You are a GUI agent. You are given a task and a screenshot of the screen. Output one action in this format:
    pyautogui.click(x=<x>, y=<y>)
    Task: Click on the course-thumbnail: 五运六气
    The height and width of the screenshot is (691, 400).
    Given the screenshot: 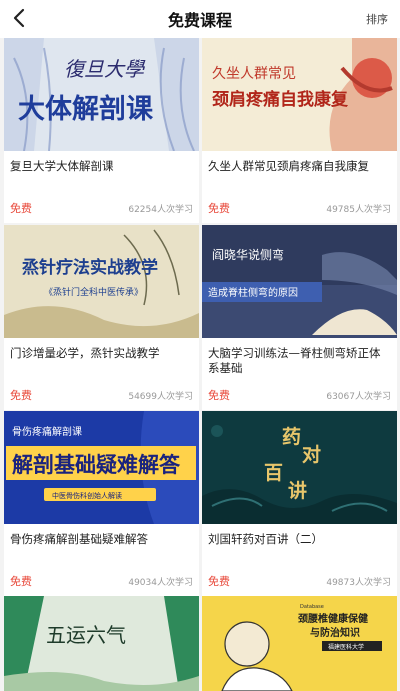 What is the action you would take?
    pyautogui.click(x=101, y=643)
    